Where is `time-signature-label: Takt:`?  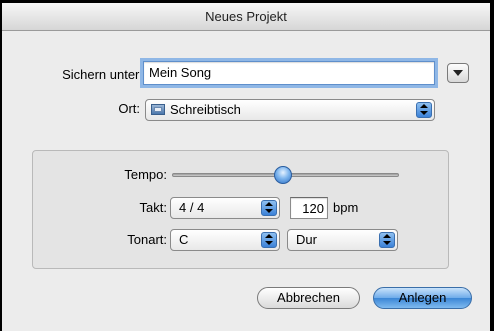
time-signature-label: Takt: is located at coordinates (153, 207).